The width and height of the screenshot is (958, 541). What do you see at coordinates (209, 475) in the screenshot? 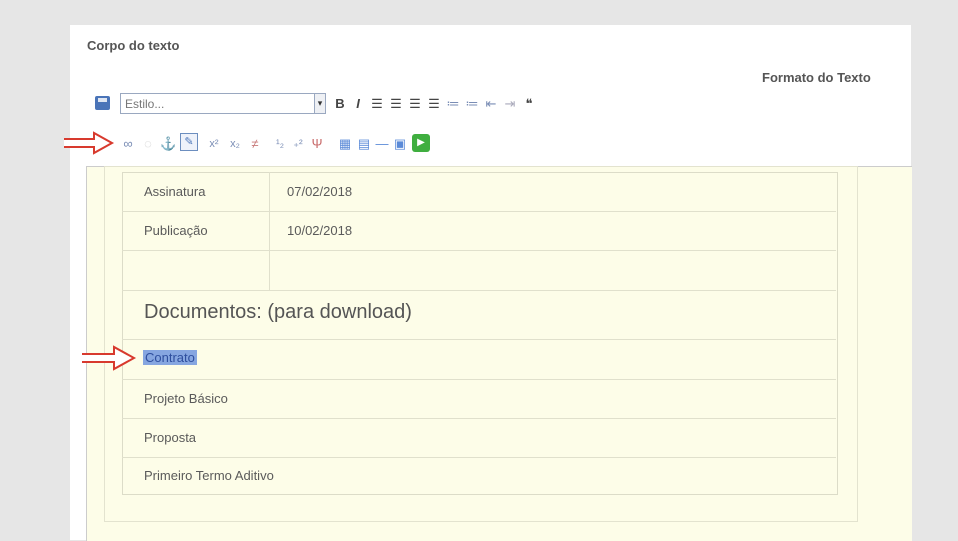
I see `document-link: Primeiro Termo Aditivo` at bounding box center [209, 475].